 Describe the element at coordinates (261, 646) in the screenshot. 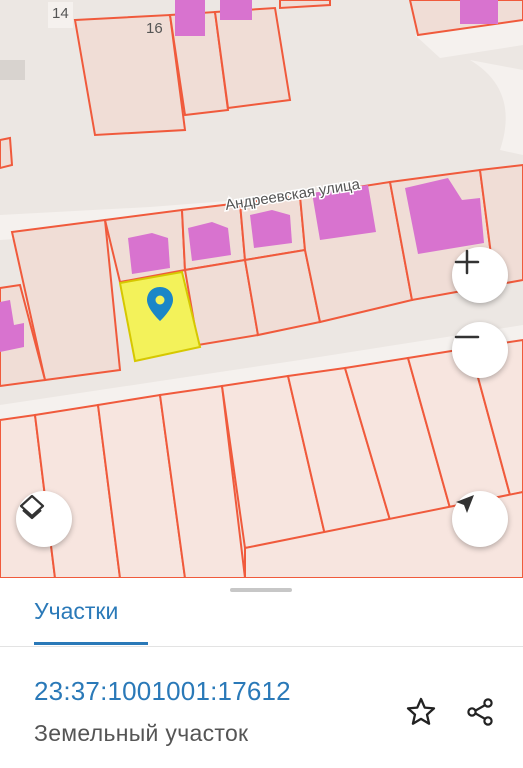

I see `divider` at that location.